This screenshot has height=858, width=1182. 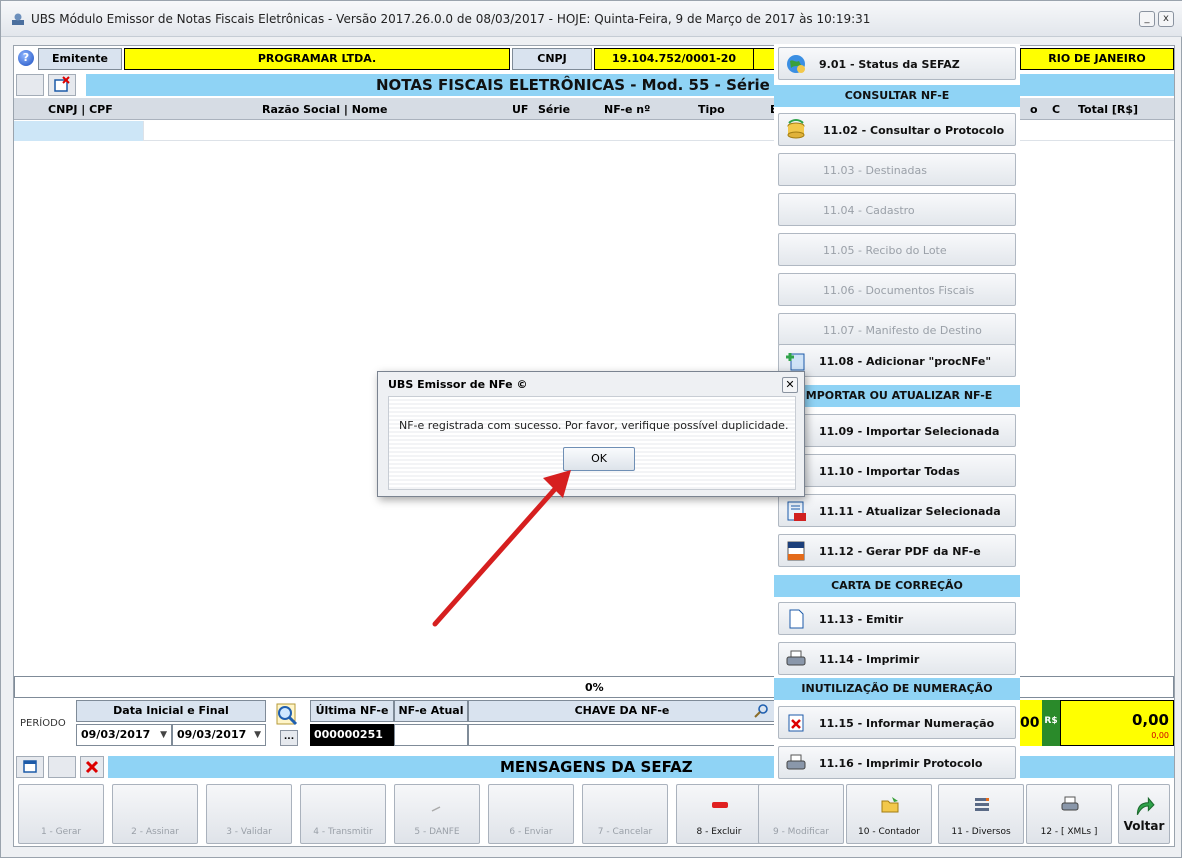 What do you see at coordinates (885, 250) in the screenshot?
I see `recibo-lote-label: 11.05 - Recibo do Lote` at bounding box center [885, 250].